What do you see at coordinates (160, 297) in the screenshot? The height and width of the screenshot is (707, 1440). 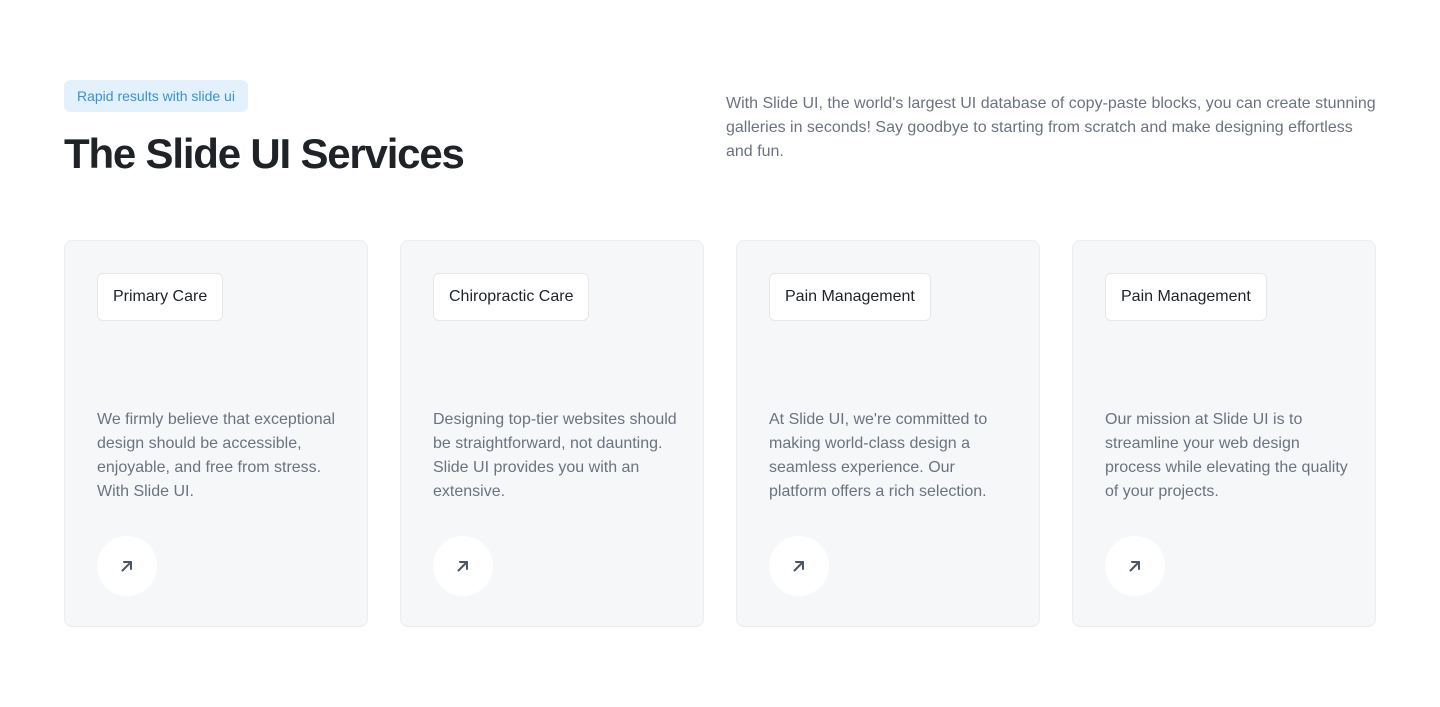 I see `service-card-tag: Primary Care` at bounding box center [160, 297].